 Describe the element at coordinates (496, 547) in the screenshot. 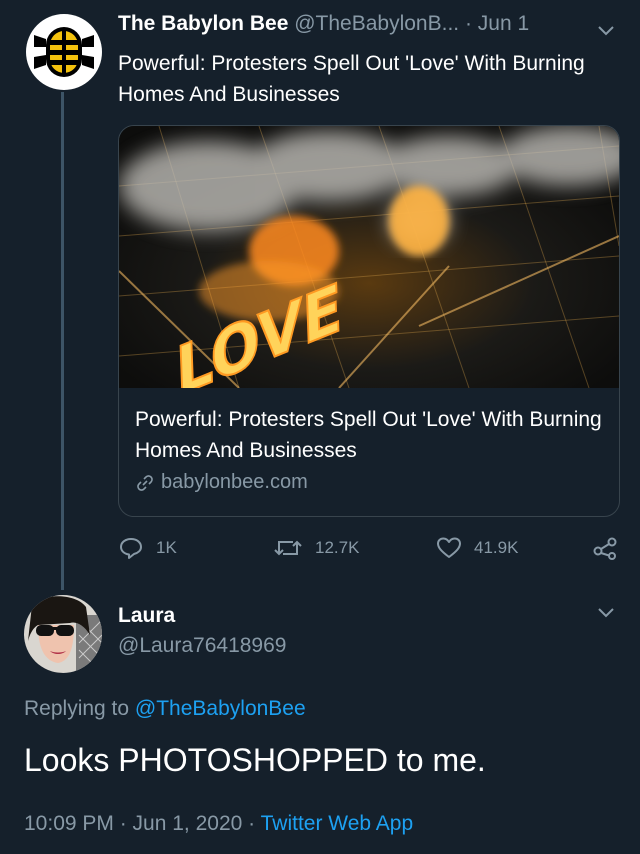

I see `like-count: 41.9K` at that location.